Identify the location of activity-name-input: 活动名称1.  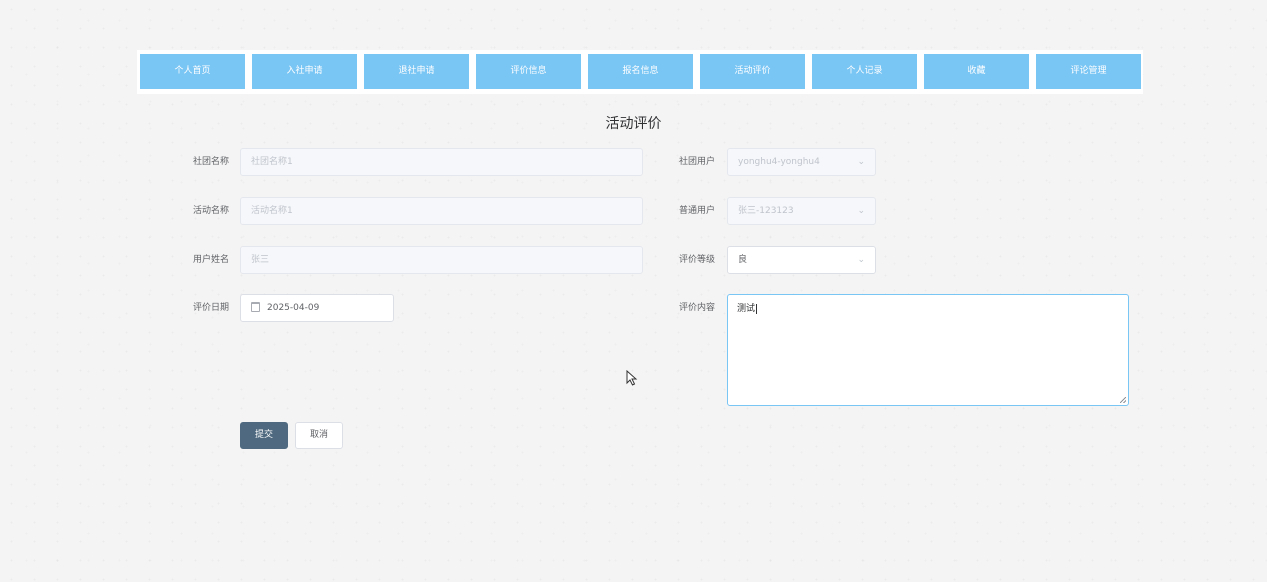
(441, 211).